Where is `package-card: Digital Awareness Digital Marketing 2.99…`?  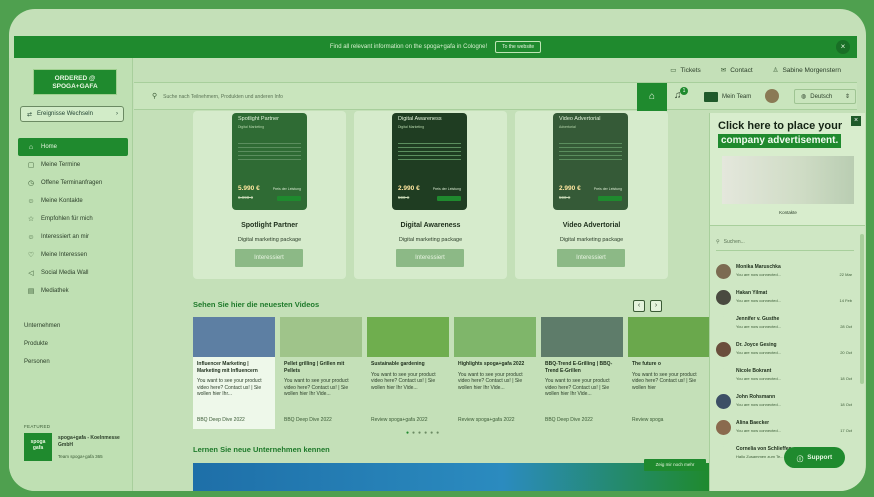
package-card: Digital Awareness Digital Marketing 2.99… is located at coordinates (429, 161).